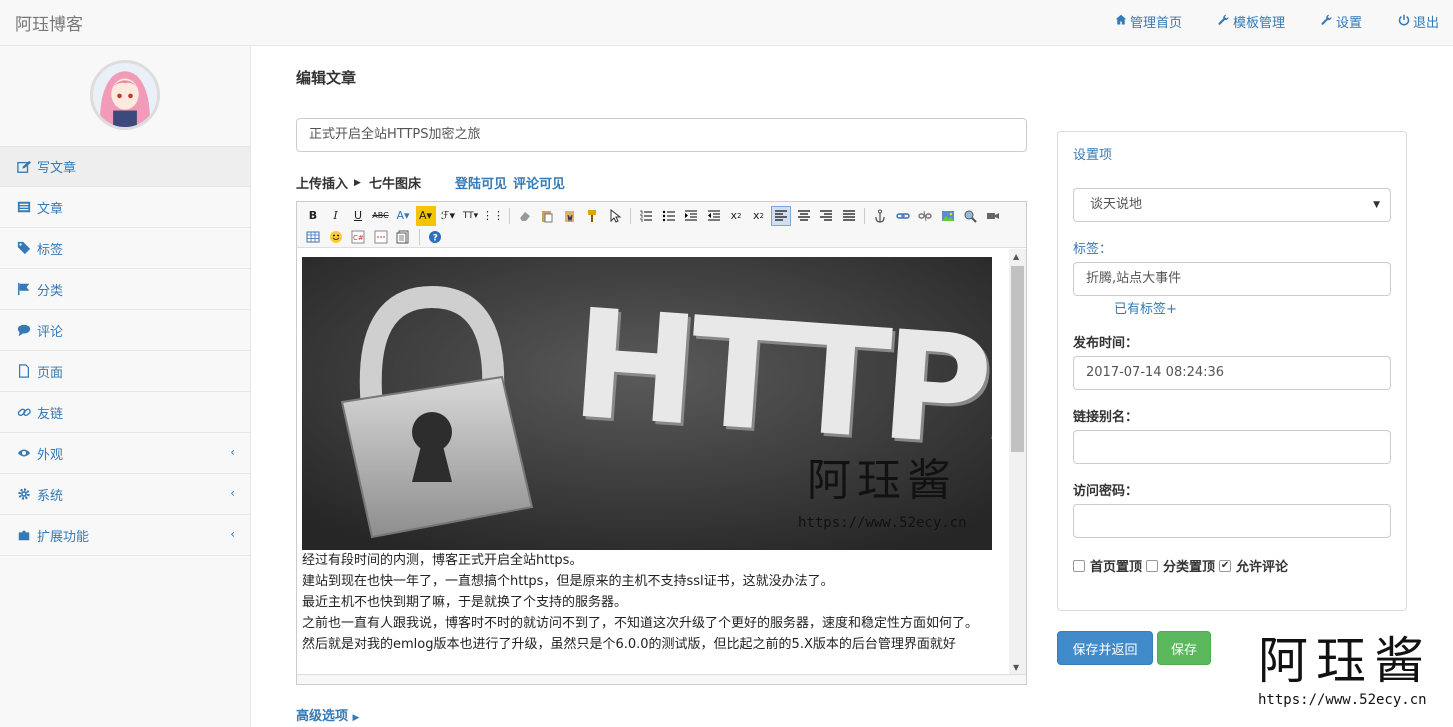 Image resolution: width=1453 pixels, height=727 pixels. I want to click on tags-icon, so click(24, 248).